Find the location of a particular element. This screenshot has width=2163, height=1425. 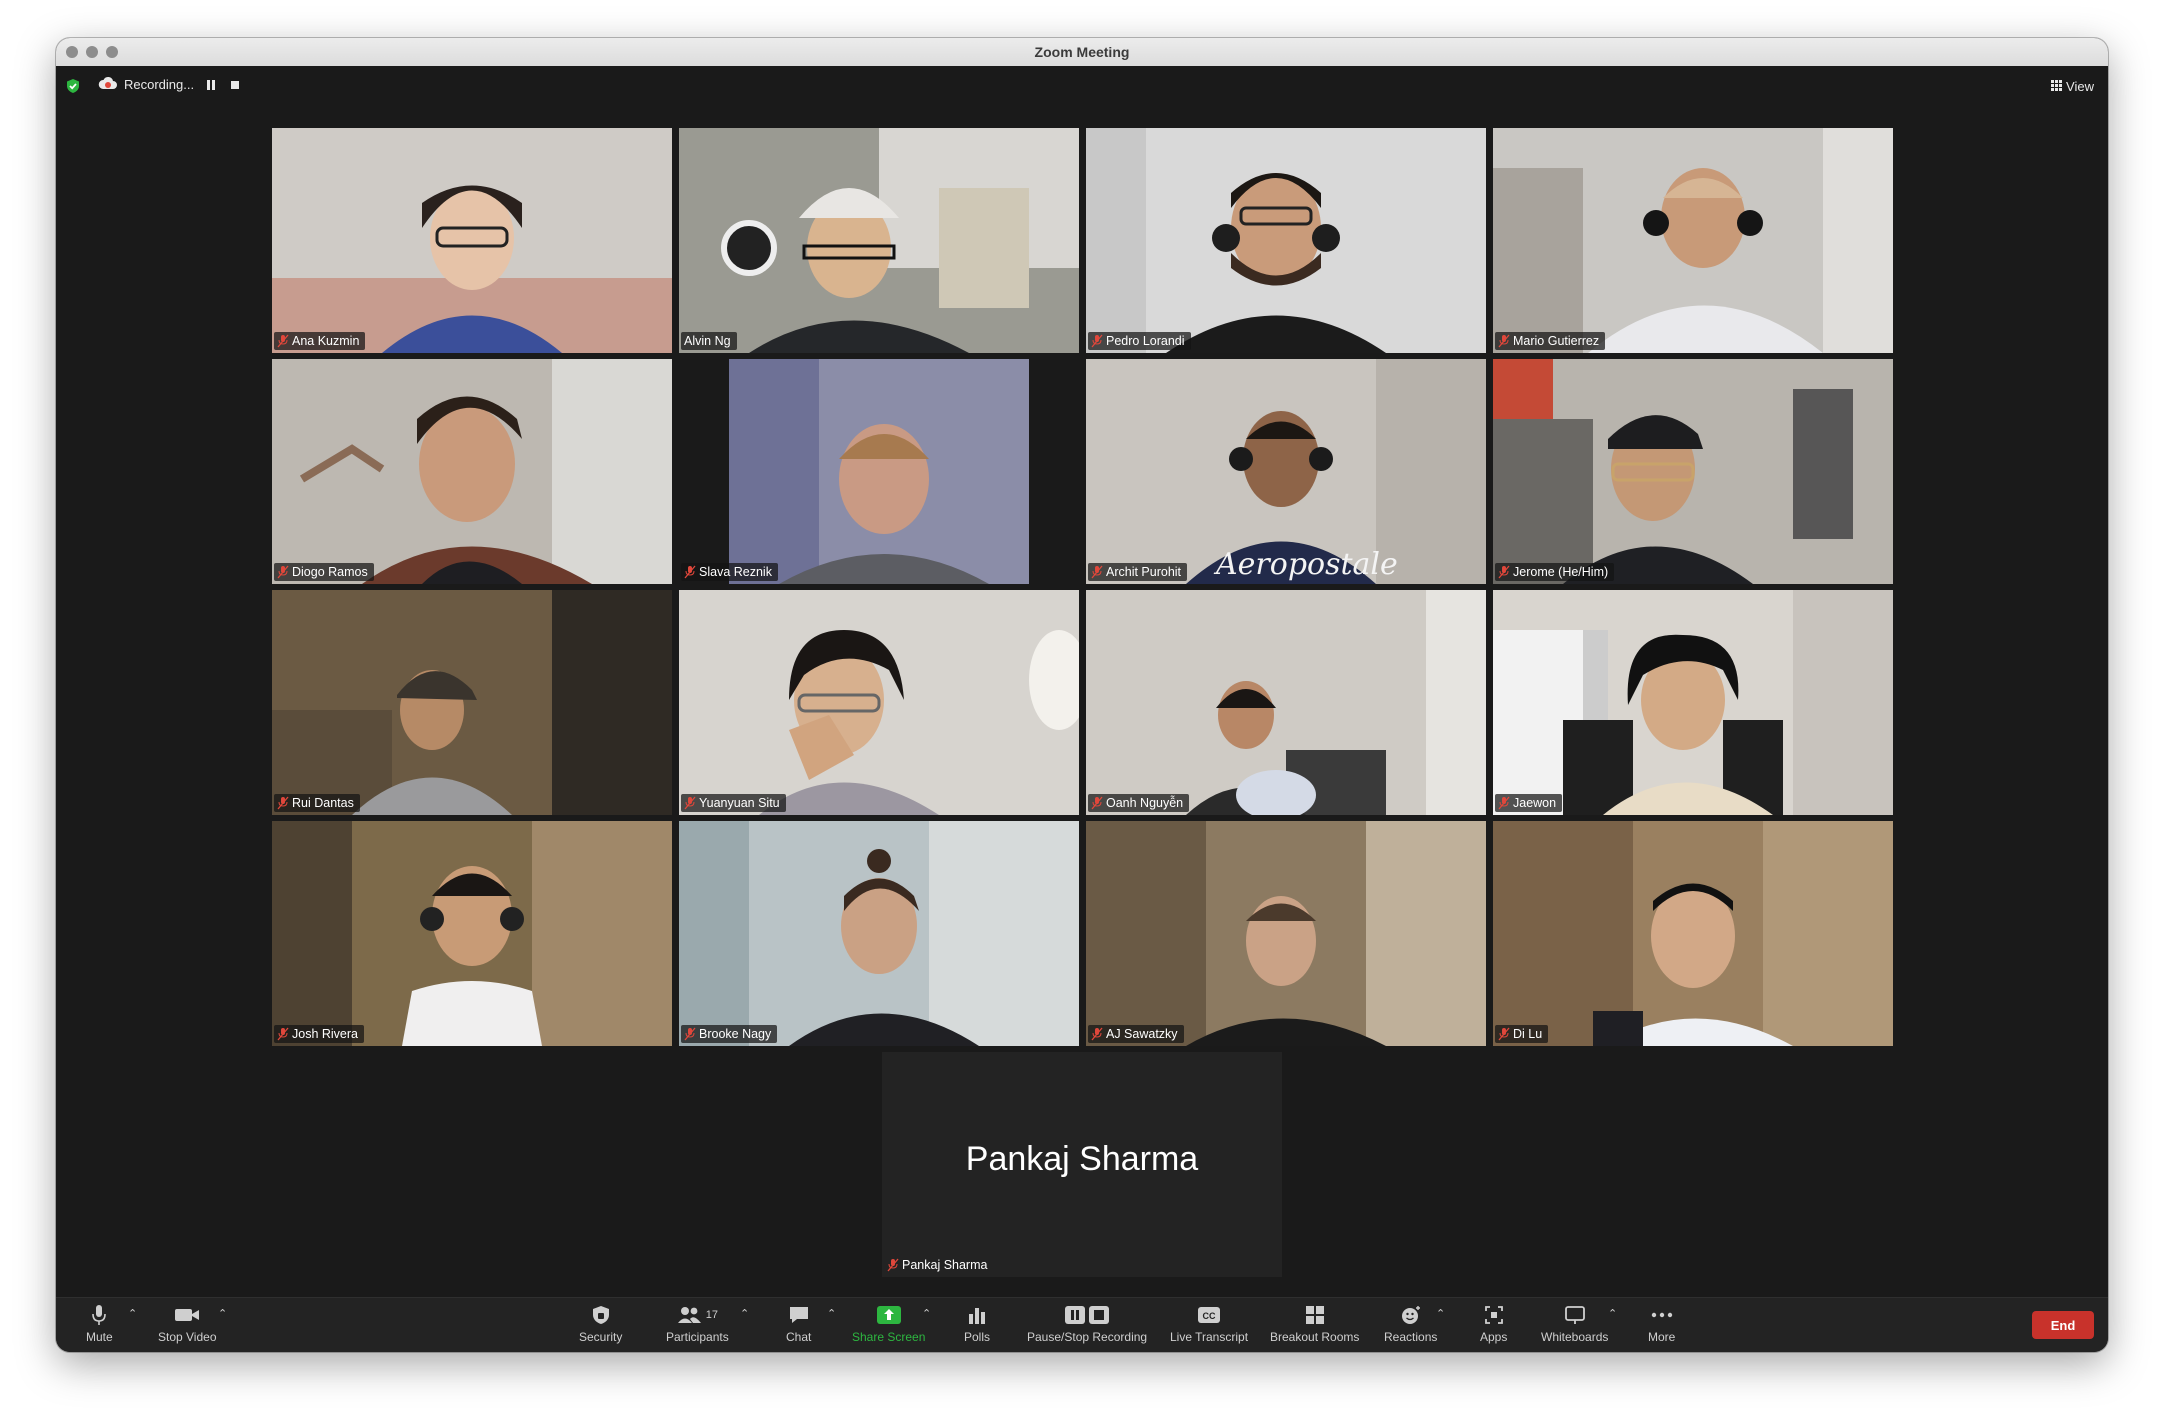

video-tile: Oanh Nguyễn is located at coordinates (1286, 702).